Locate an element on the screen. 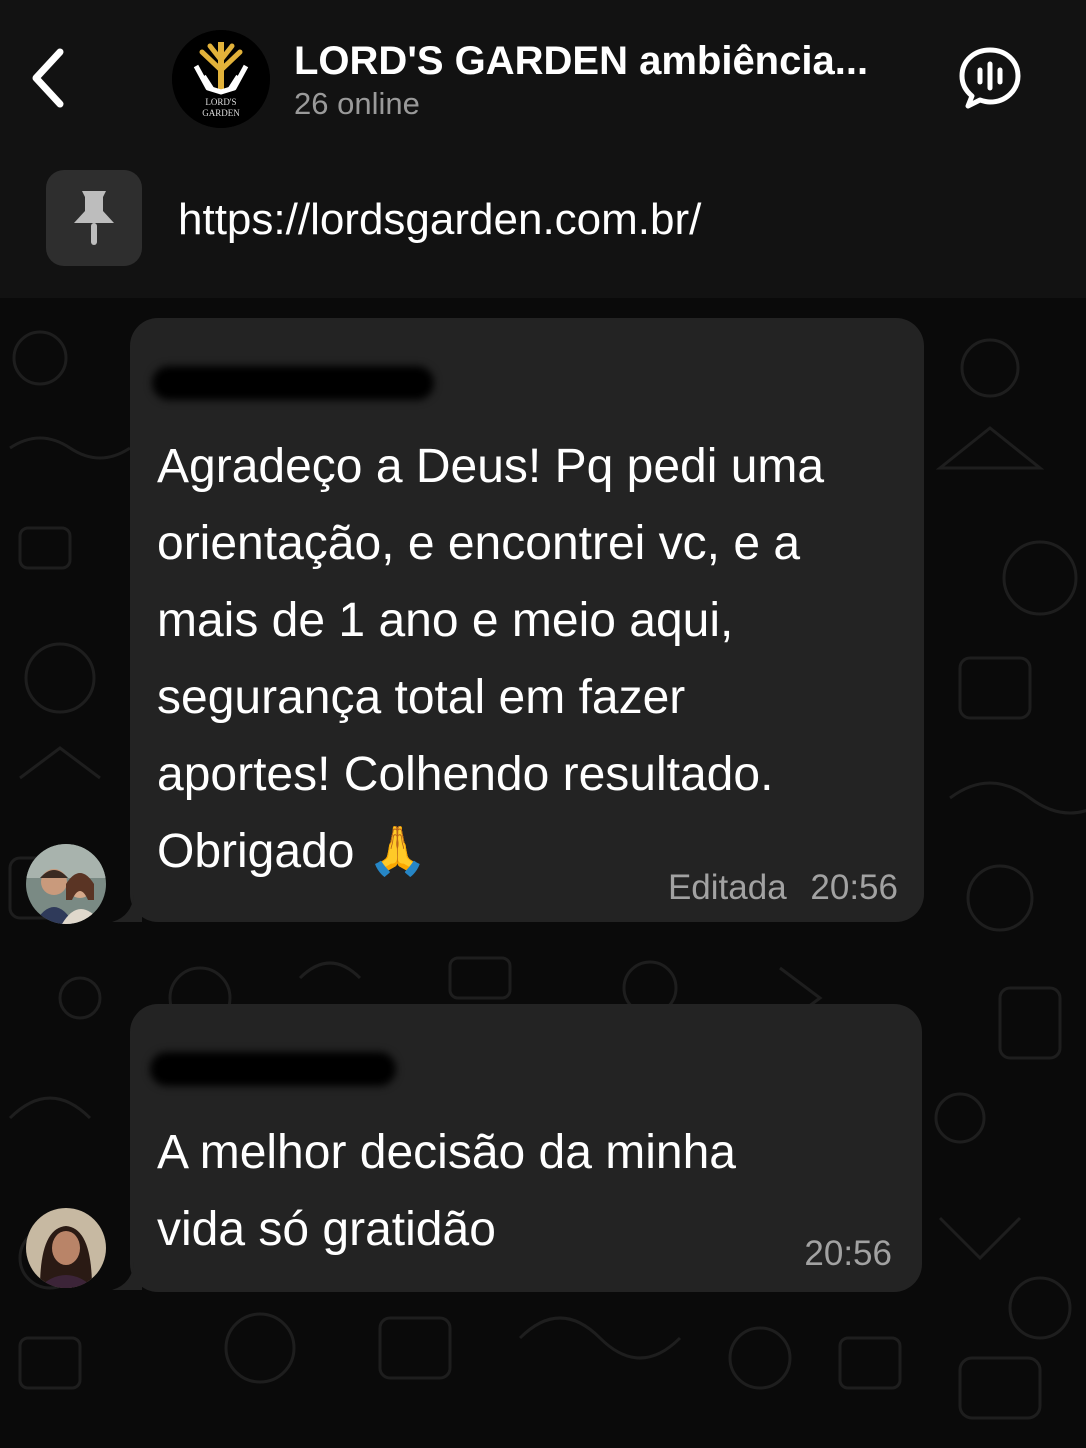  message-meta: 20:56 is located at coordinates (848, 1254).